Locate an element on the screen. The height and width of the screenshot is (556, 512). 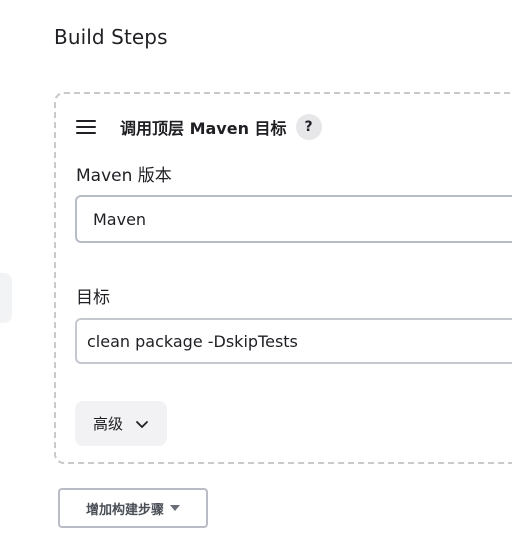
add-build-step-label: 增加构建步骤 is located at coordinates (124, 510).